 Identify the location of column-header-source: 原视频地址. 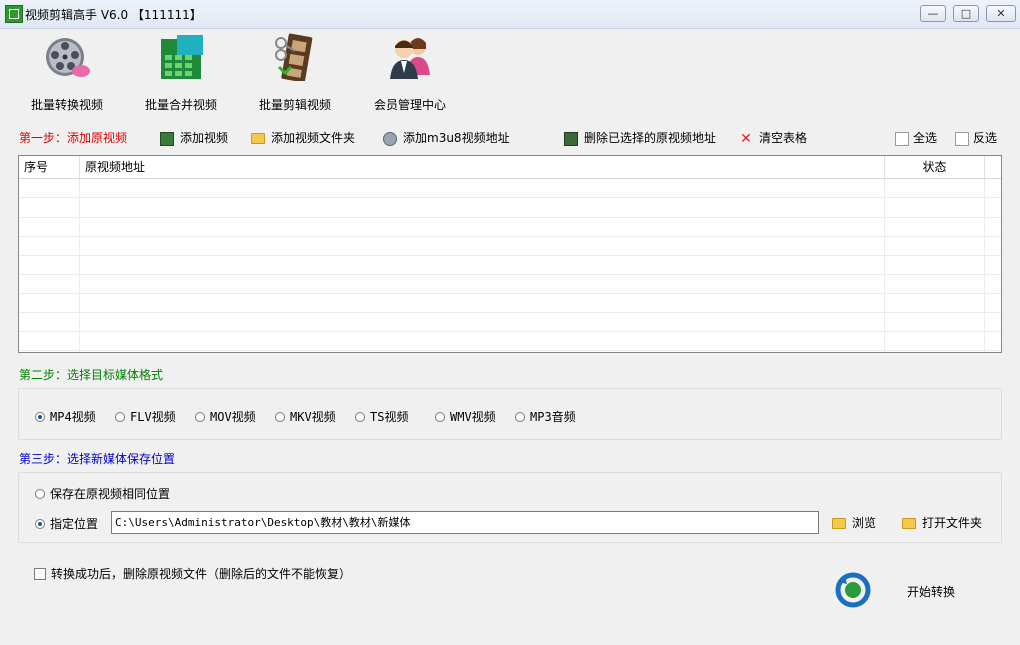
(482, 167).